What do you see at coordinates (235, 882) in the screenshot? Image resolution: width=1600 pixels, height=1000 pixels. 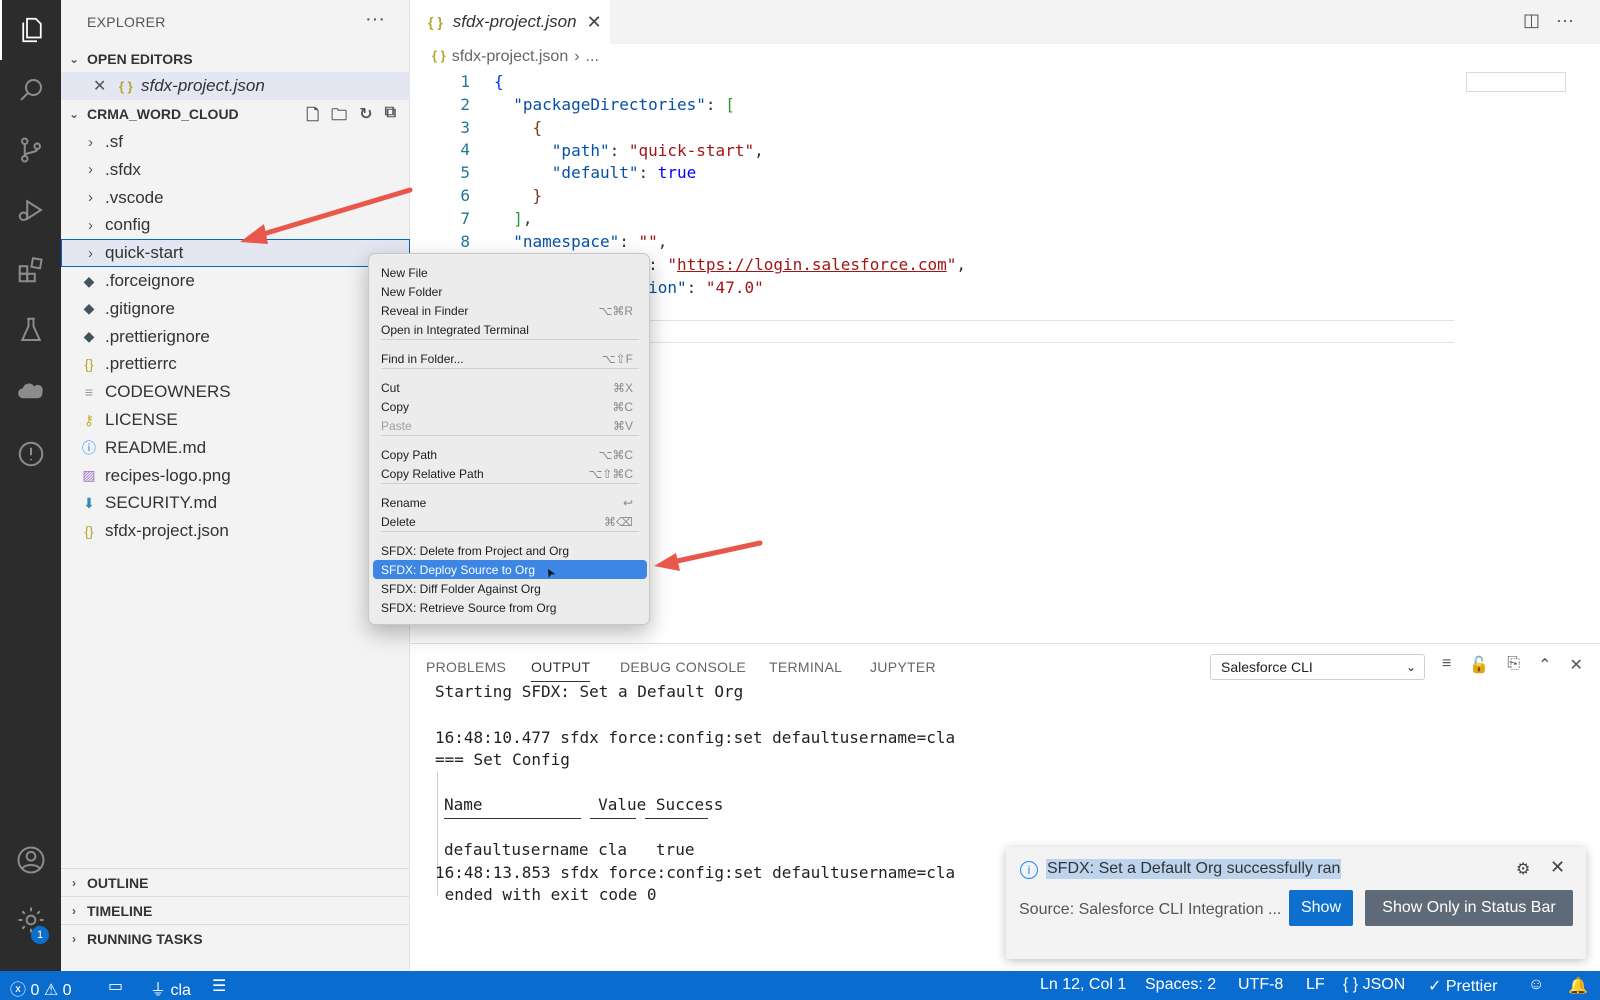 I see `outline-section: › OUTLINE` at bounding box center [235, 882].